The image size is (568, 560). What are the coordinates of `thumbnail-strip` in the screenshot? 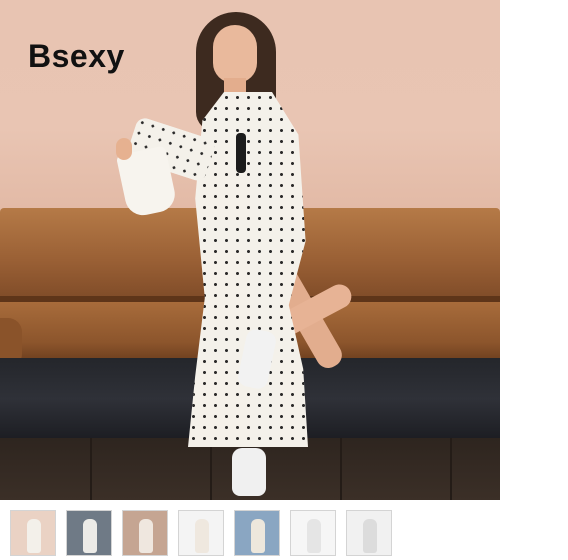 It's located at (201, 533).